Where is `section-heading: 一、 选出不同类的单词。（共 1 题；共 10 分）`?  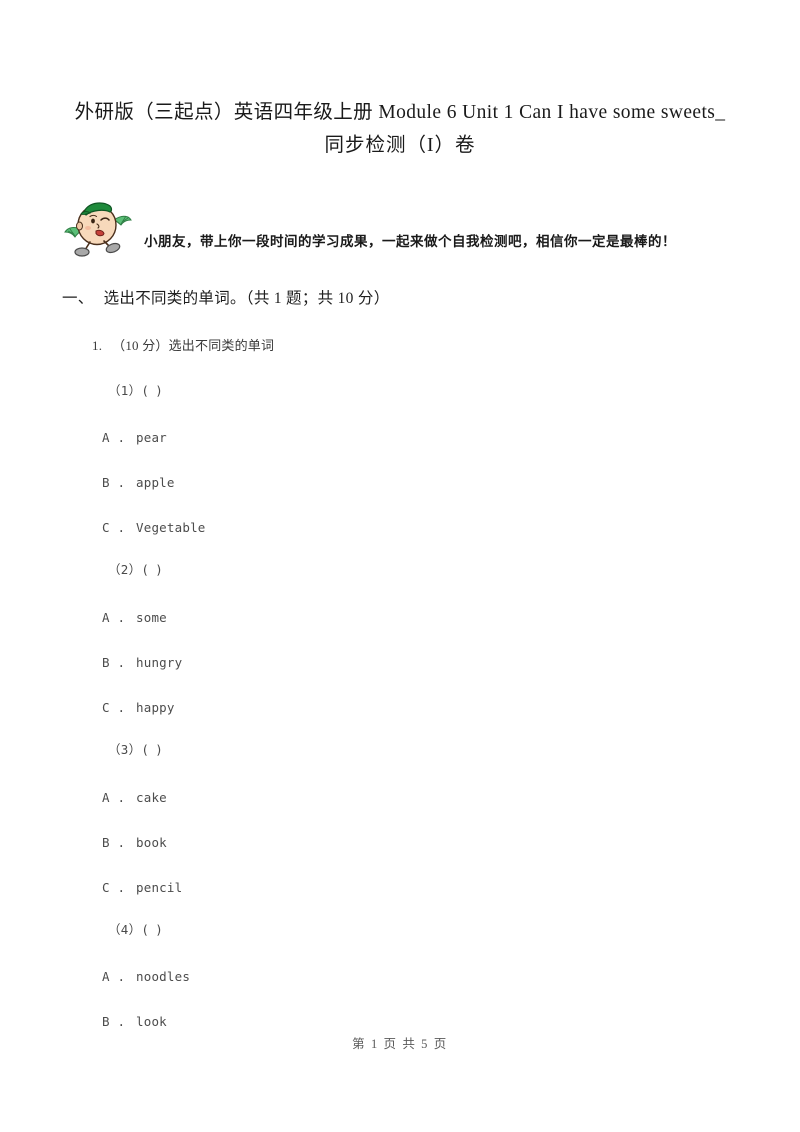
section-heading: 一、 选出不同类的单词。（共 1 题；共 10 分） is located at coordinates (226, 299).